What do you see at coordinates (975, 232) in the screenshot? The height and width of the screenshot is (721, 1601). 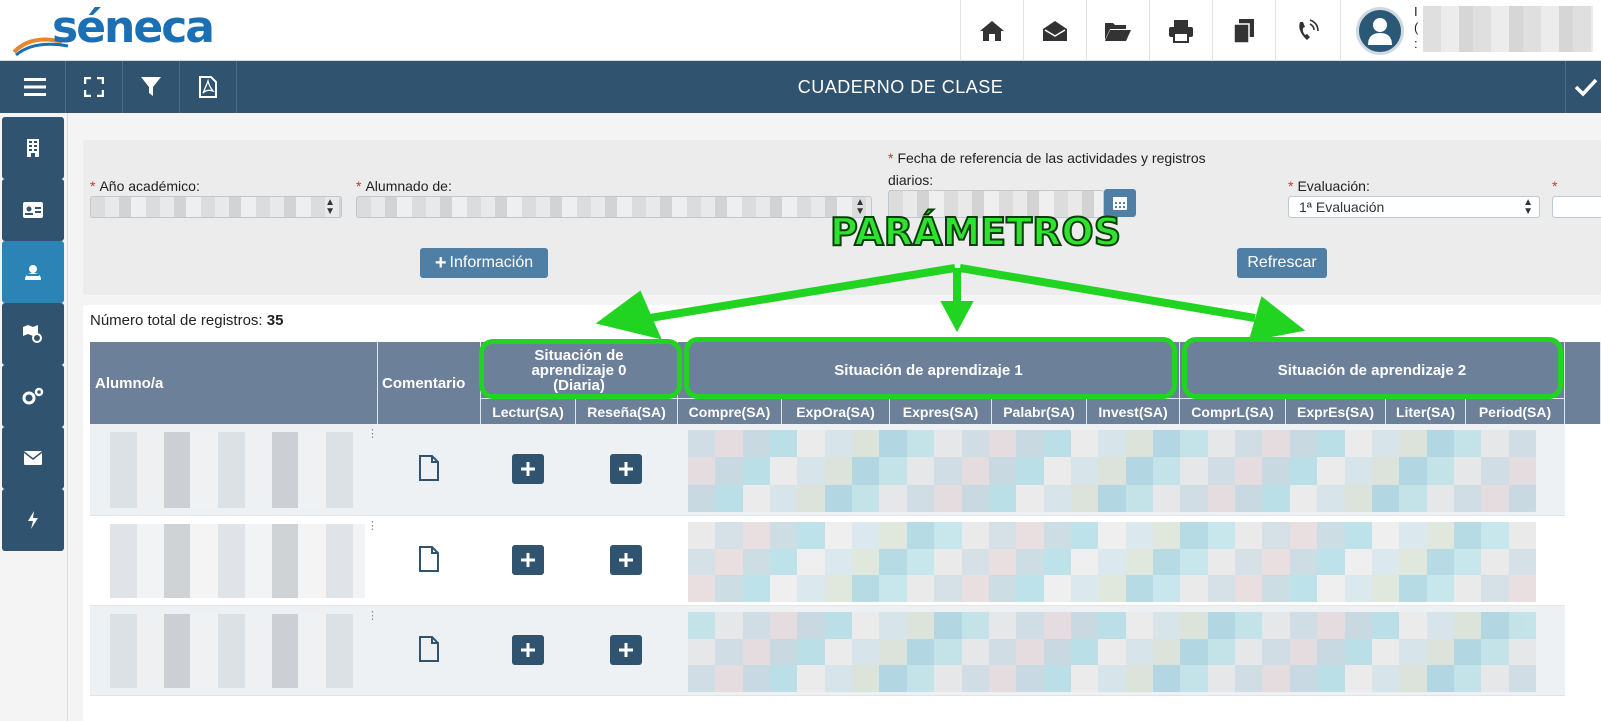 I see `annotation-label: PARÁMETROS` at bounding box center [975, 232].